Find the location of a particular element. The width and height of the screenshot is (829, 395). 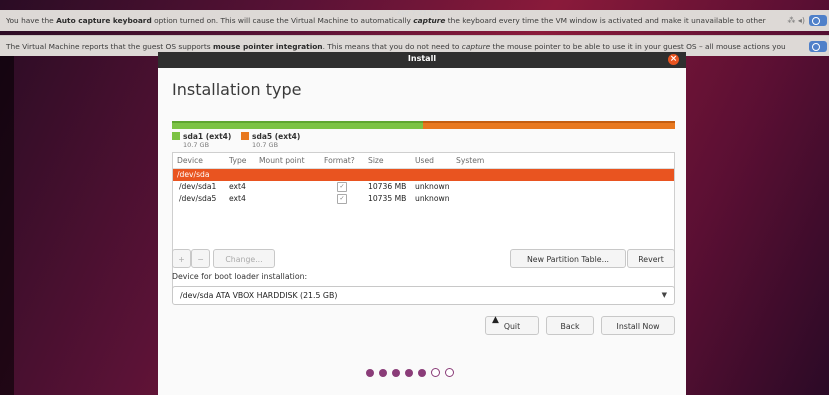

col-size: Size is located at coordinates (376, 160).